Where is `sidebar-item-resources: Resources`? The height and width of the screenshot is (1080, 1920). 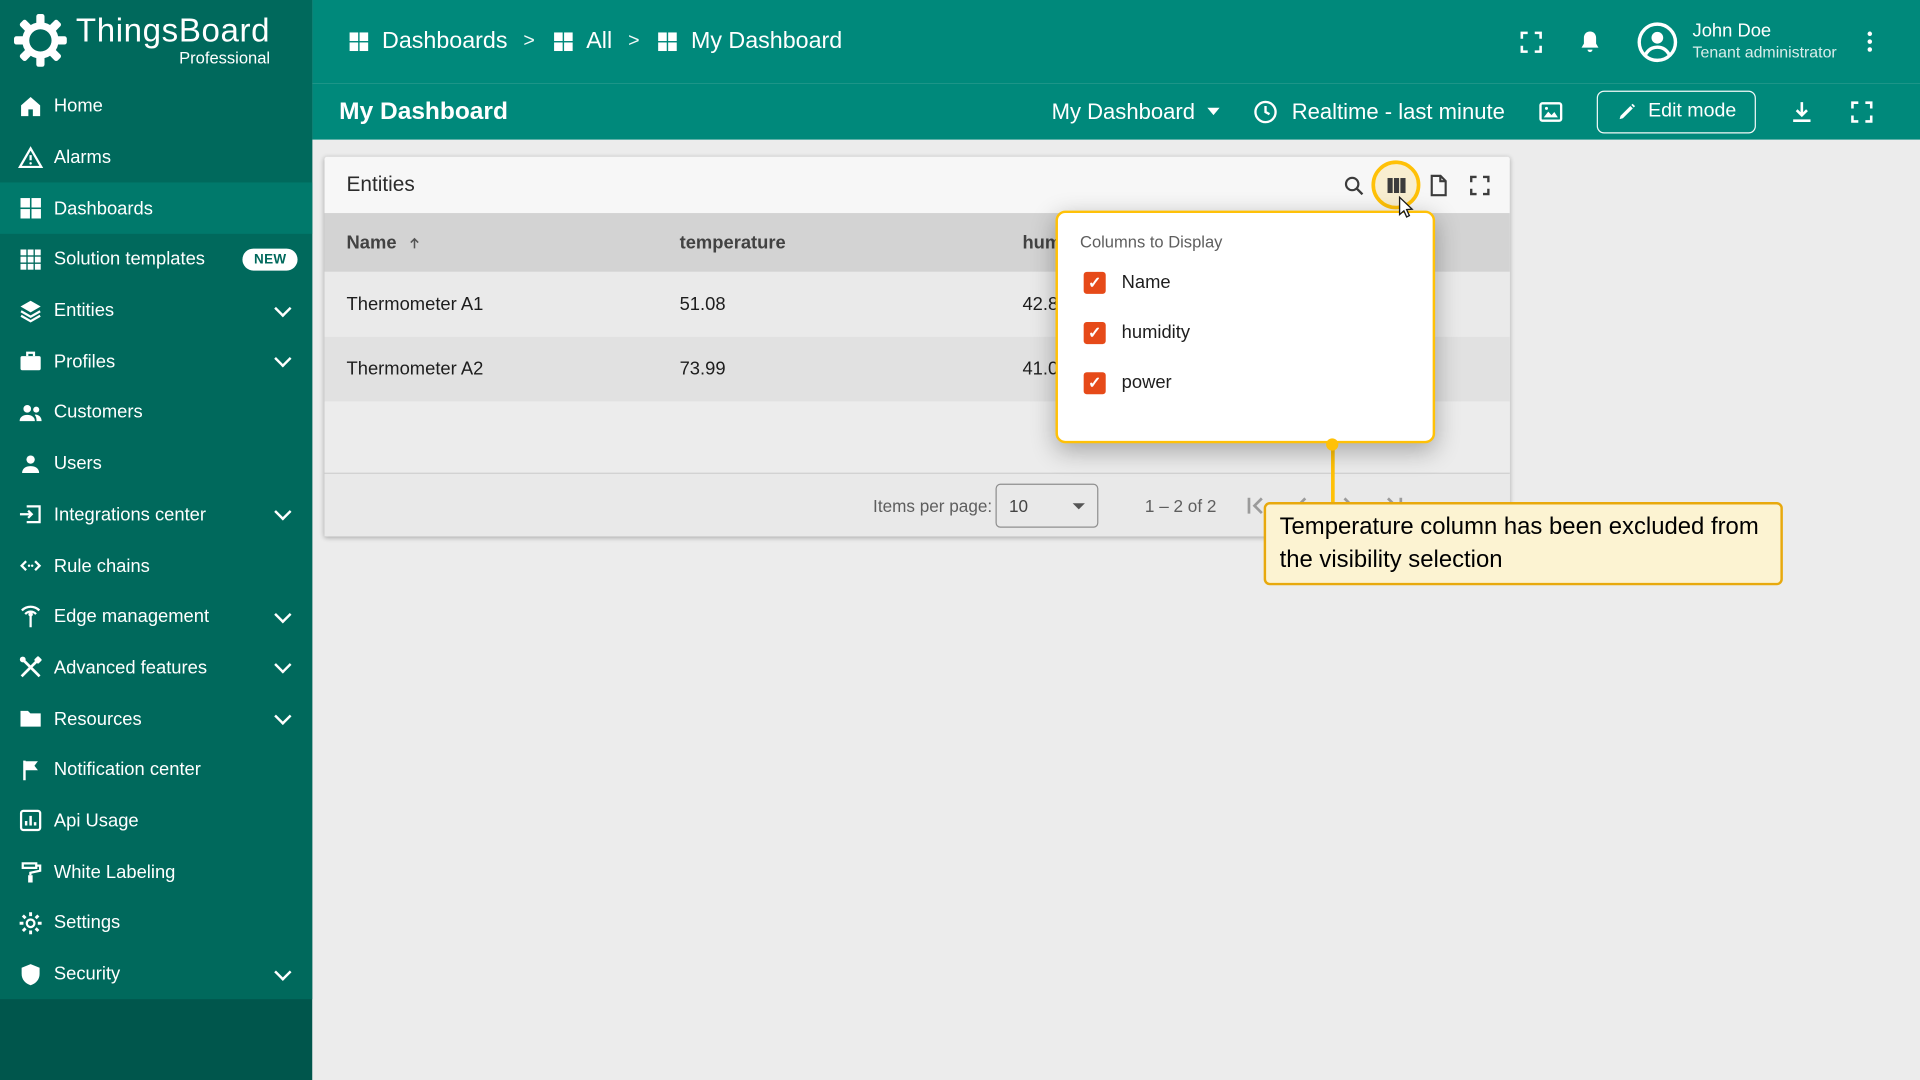 sidebar-item-resources: Resources is located at coordinates (156, 718).